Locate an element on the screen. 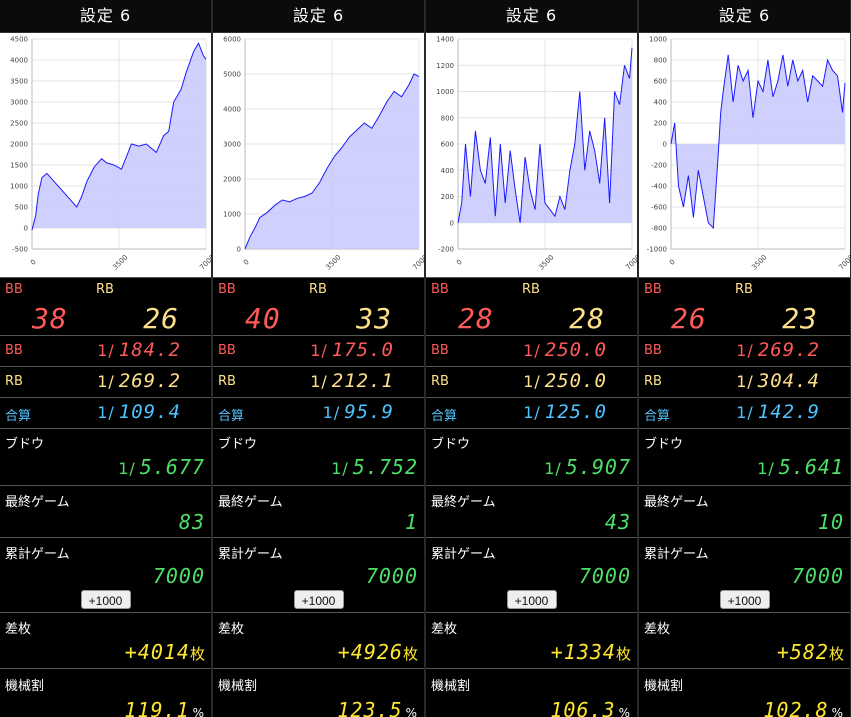 This screenshot has width=851, height=717. rb-count: 26 is located at coordinates (161, 318).